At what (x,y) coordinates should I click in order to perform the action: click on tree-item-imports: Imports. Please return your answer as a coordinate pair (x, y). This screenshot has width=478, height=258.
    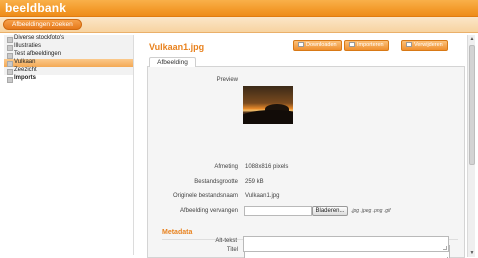
    Looking at the image, I should click on (68, 78).